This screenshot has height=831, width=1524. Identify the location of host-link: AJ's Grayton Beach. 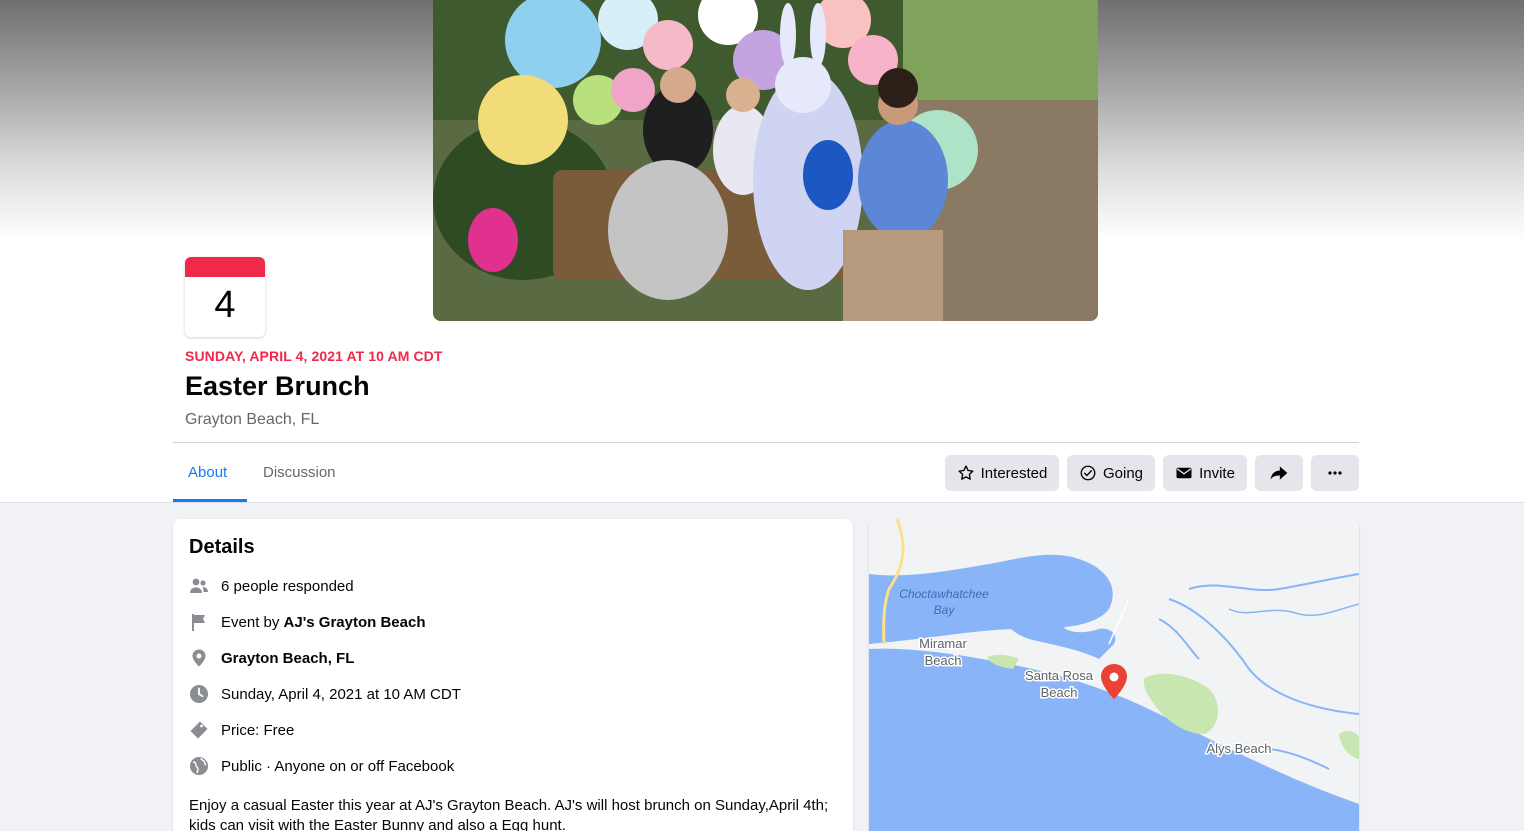
(355, 622).